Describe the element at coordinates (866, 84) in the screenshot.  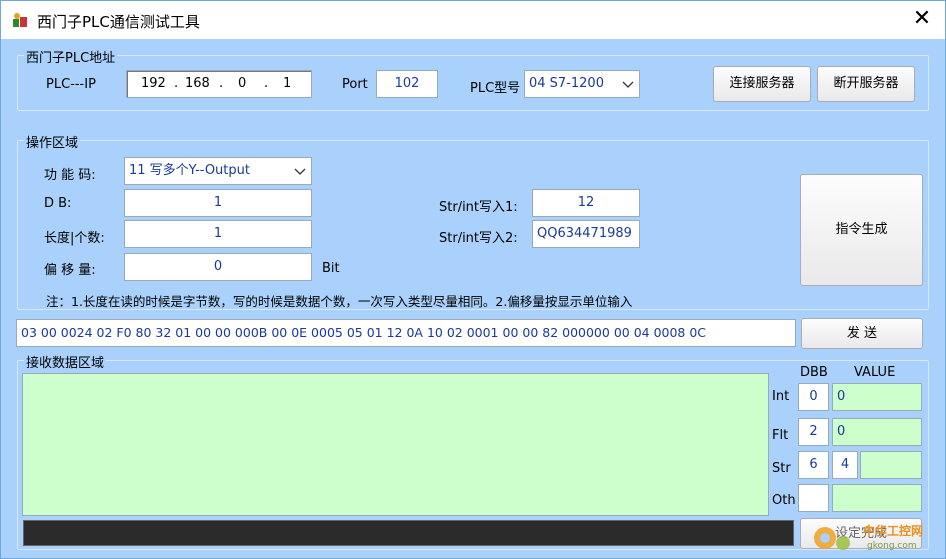
I see `disconnect-server-button: 断开服务器` at that location.